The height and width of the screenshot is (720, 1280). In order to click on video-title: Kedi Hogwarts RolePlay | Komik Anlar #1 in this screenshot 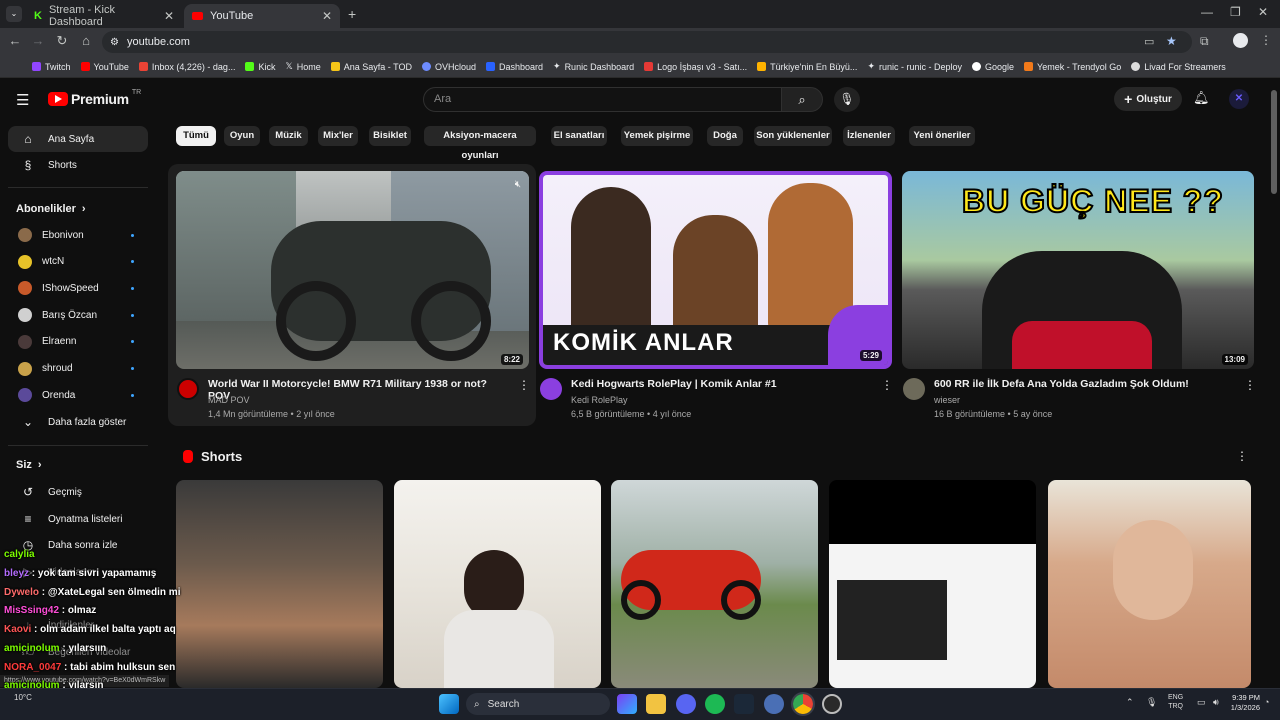, I will do `click(721, 384)`.